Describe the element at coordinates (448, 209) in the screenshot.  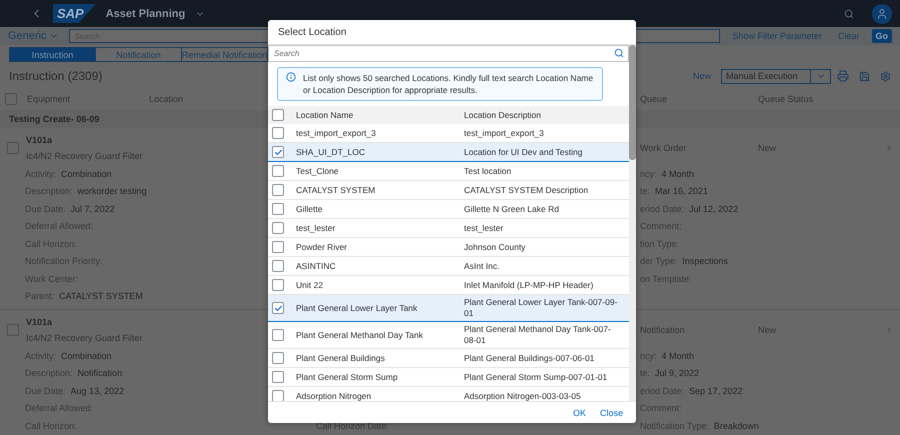
I see `location-row: Gillette Gillette N Green Lake Rd` at that location.